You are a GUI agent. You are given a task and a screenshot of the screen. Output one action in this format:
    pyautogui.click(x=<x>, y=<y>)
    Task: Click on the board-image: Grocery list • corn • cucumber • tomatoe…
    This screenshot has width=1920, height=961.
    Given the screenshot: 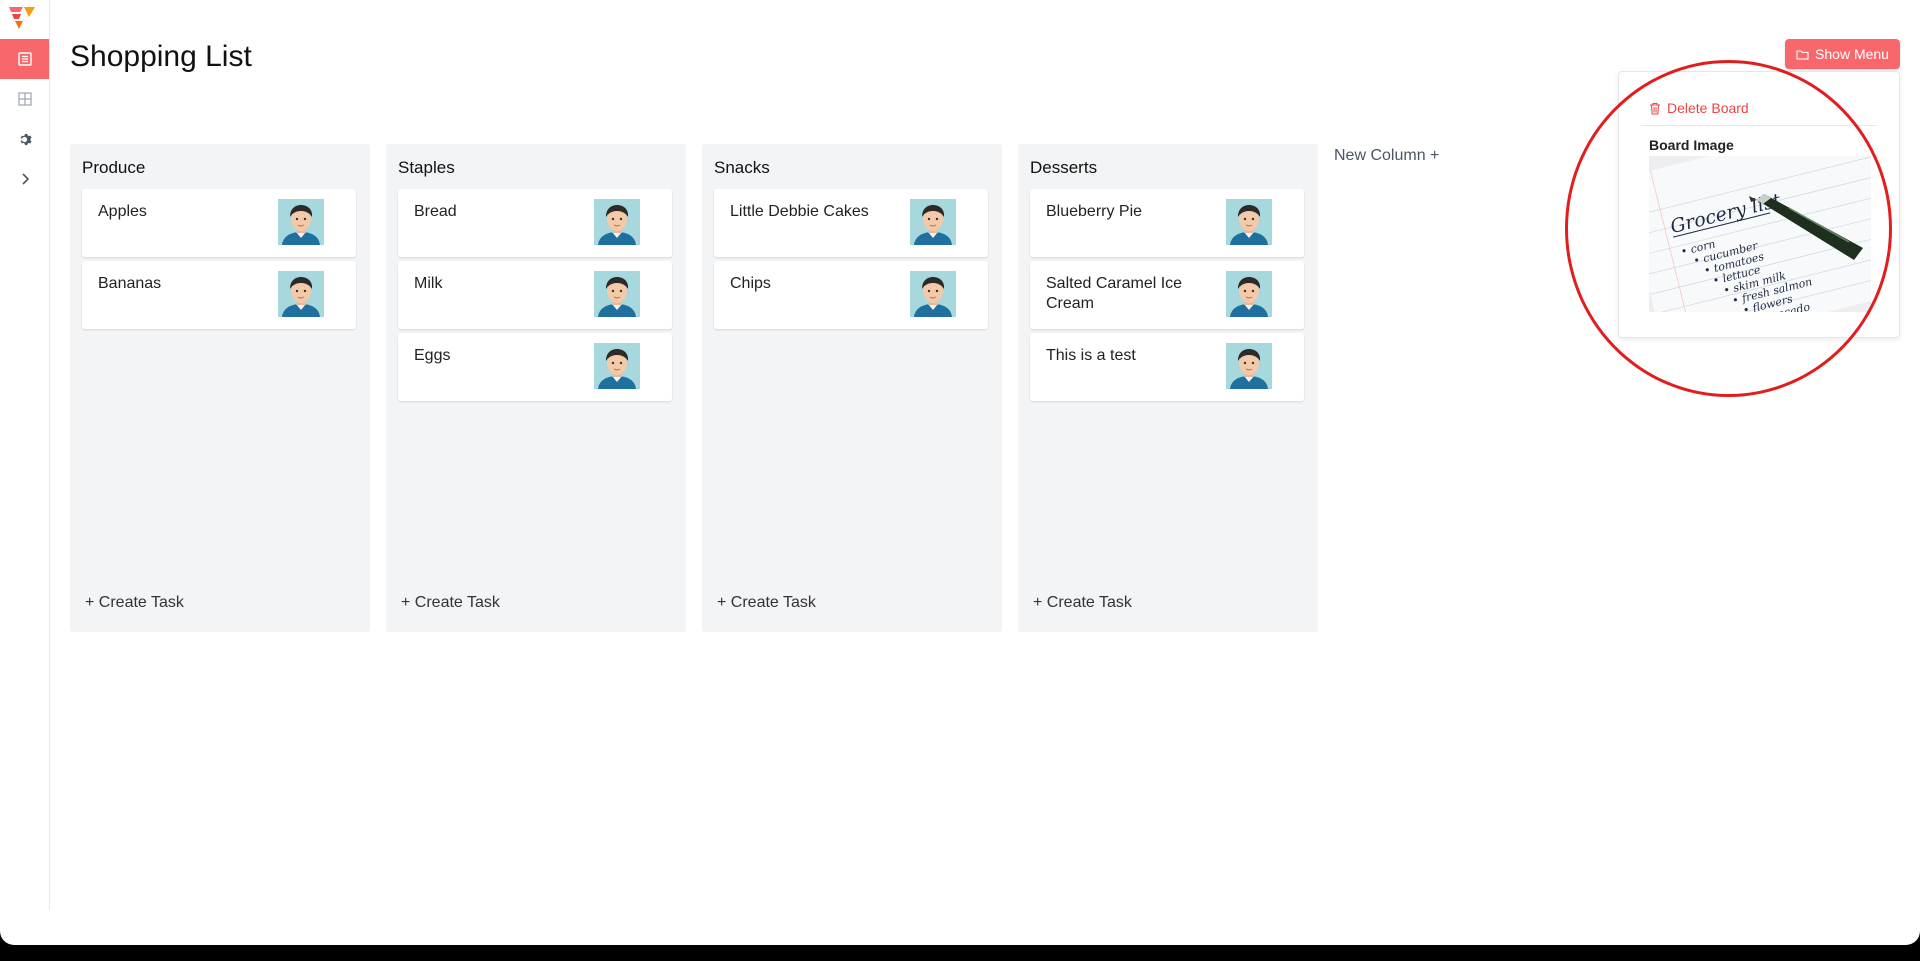 What is the action you would take?
    pyautogui.click(x=1760, y=234)
    